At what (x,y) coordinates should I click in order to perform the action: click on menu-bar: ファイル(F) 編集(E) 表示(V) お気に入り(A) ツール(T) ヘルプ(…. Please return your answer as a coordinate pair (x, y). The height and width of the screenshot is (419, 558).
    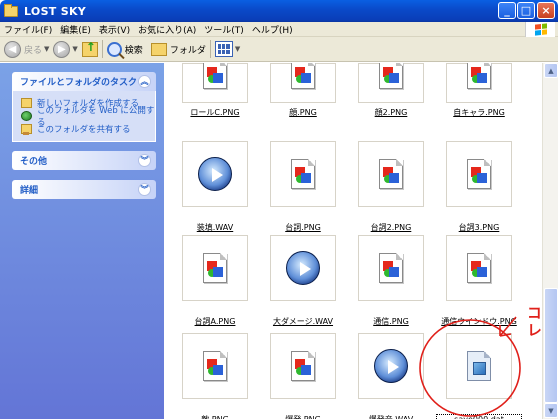
    Looking at the image, I should click on (279, 29).